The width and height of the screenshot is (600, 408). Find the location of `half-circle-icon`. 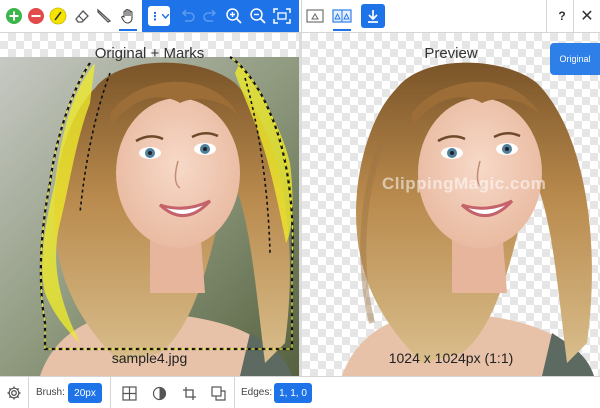

half-circle-icon is located at coordinates (159, 393).